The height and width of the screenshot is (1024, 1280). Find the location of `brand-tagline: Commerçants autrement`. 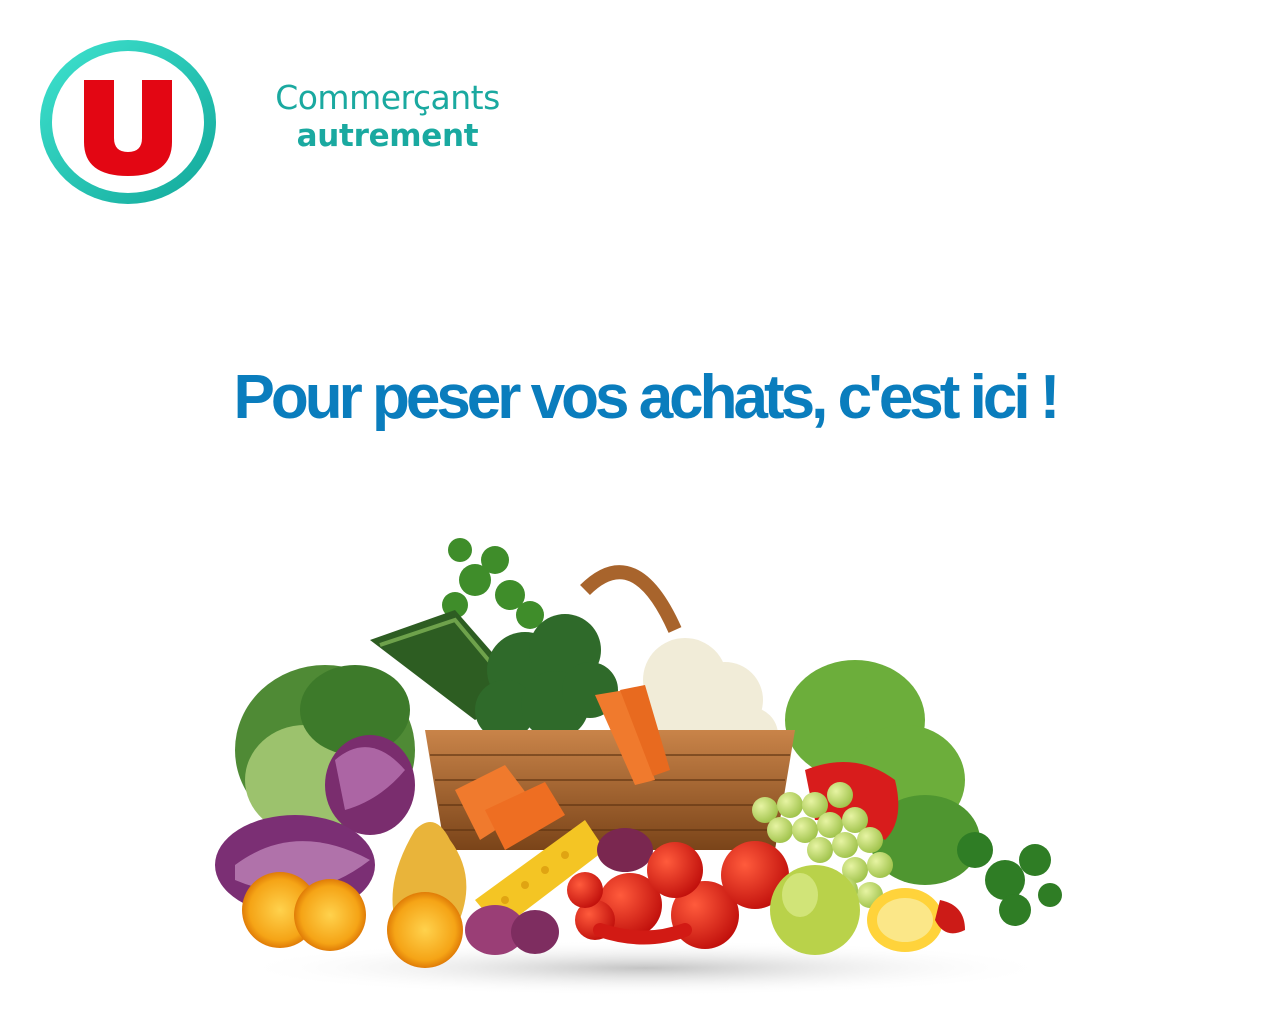

brand-tagline: Commerçants autrement is located at coordinates (387, 116).